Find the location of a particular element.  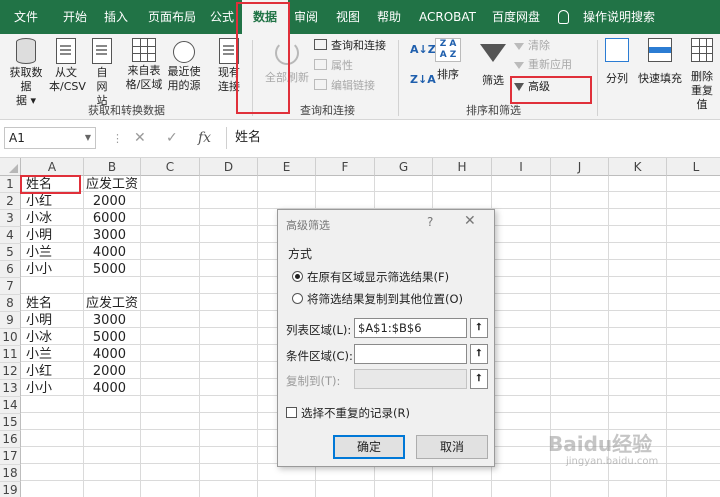

row-header-1: 1 is located at coordinates (10, 184).